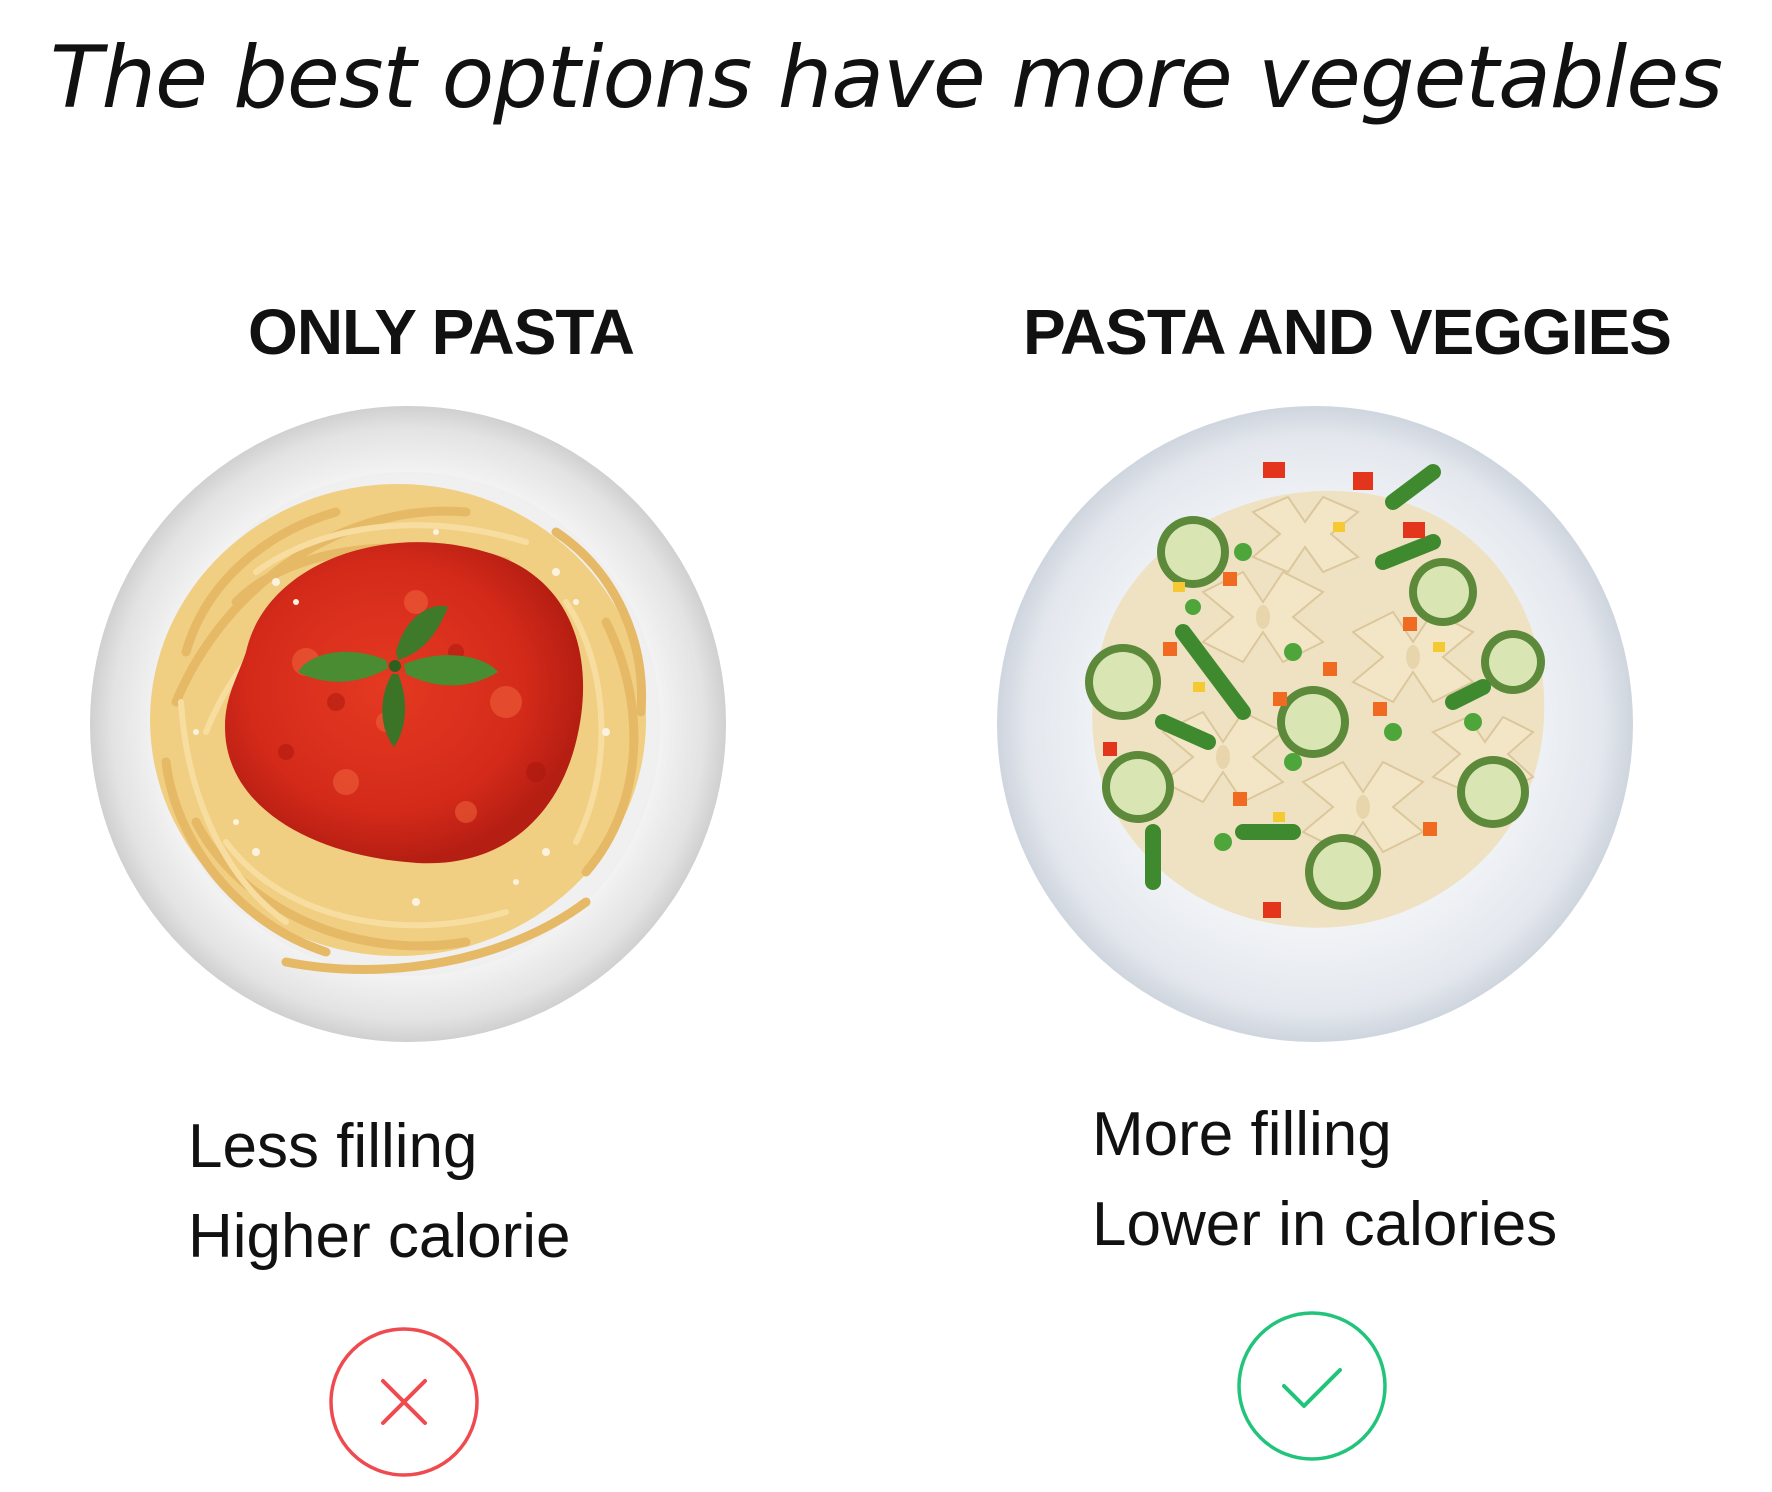 This screenshot has width=1772, height=1492. I want to click on benefit-list: More filling Lower in calories, so click(1324, 1180).